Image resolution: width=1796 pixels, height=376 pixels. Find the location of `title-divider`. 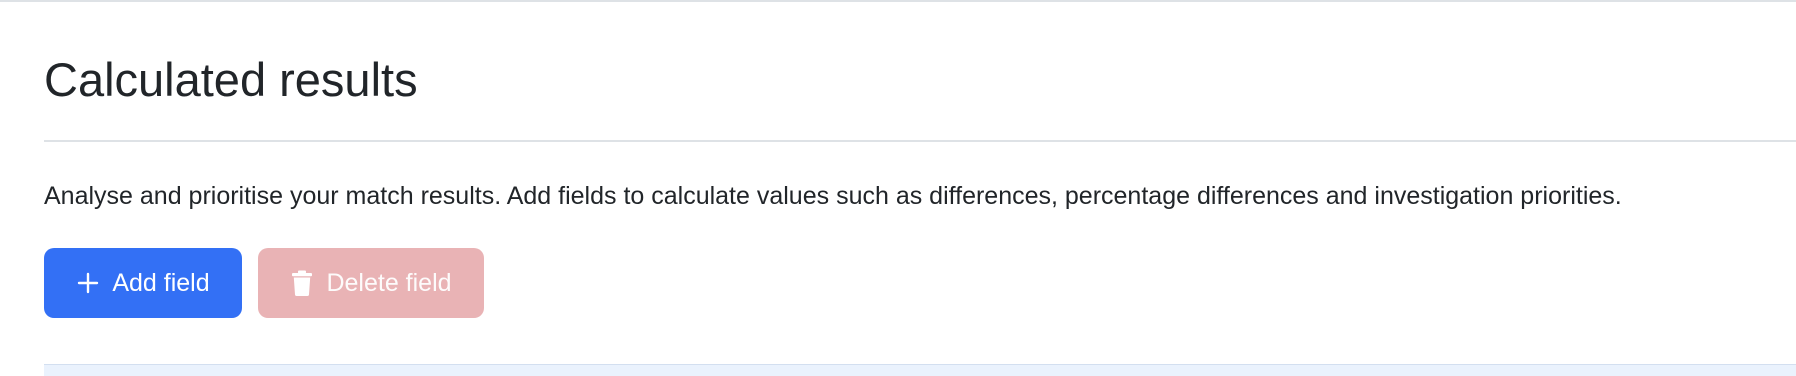

title-divider is located at coordinates (920, 141).